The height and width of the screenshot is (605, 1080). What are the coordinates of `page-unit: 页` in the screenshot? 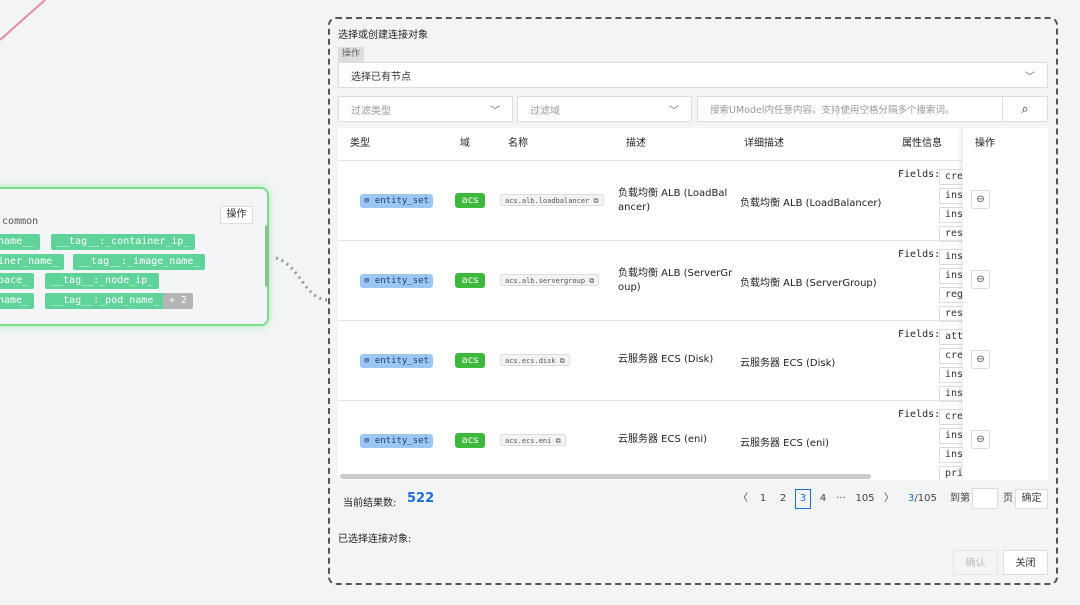 It's located at (1008, 498).